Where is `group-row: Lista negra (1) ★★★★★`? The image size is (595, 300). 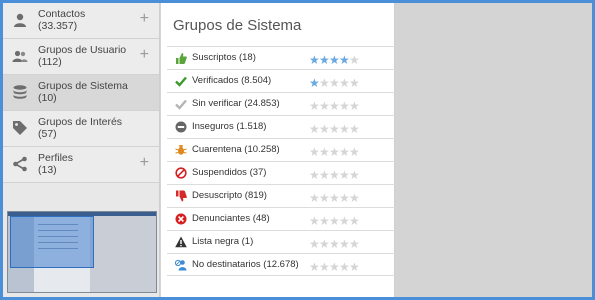
group-row: Lista negra (1) ★★★★★ is located at coordinates (281, 241).